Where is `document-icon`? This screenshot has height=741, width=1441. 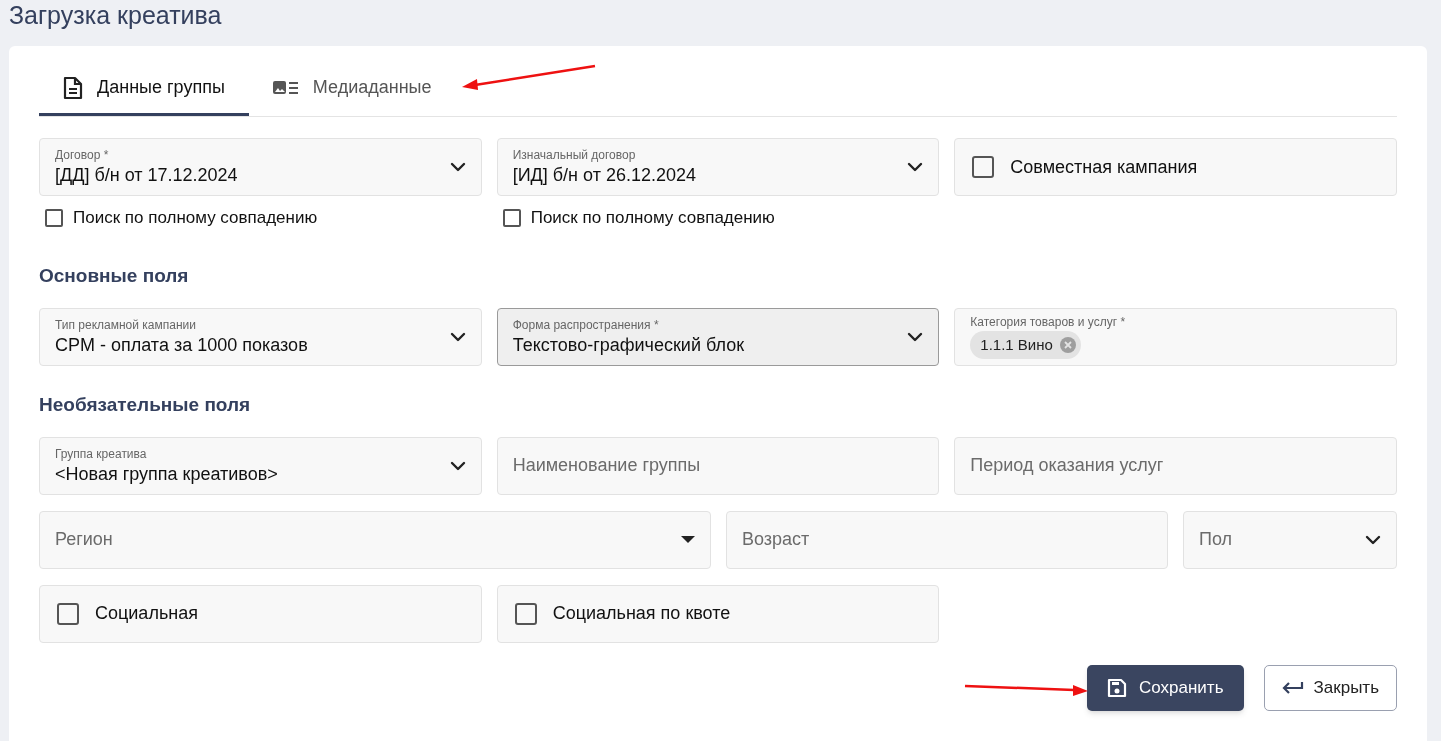 document-icon is located at coordinates (73, 87).